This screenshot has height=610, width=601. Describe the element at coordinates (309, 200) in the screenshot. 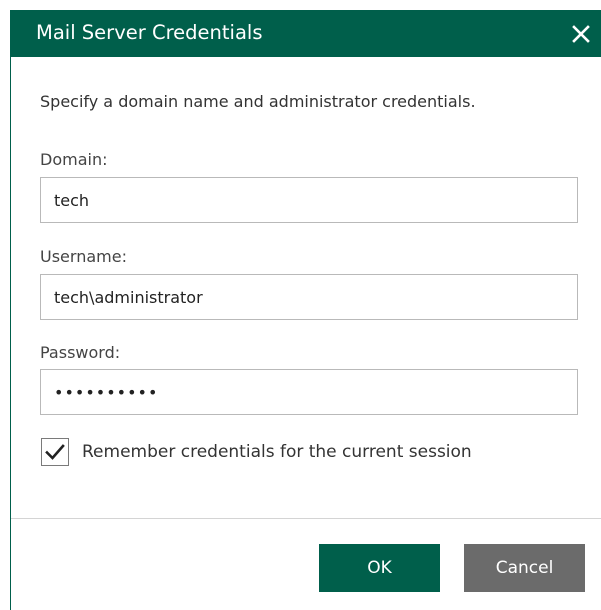

I see `domain-input` at that location.